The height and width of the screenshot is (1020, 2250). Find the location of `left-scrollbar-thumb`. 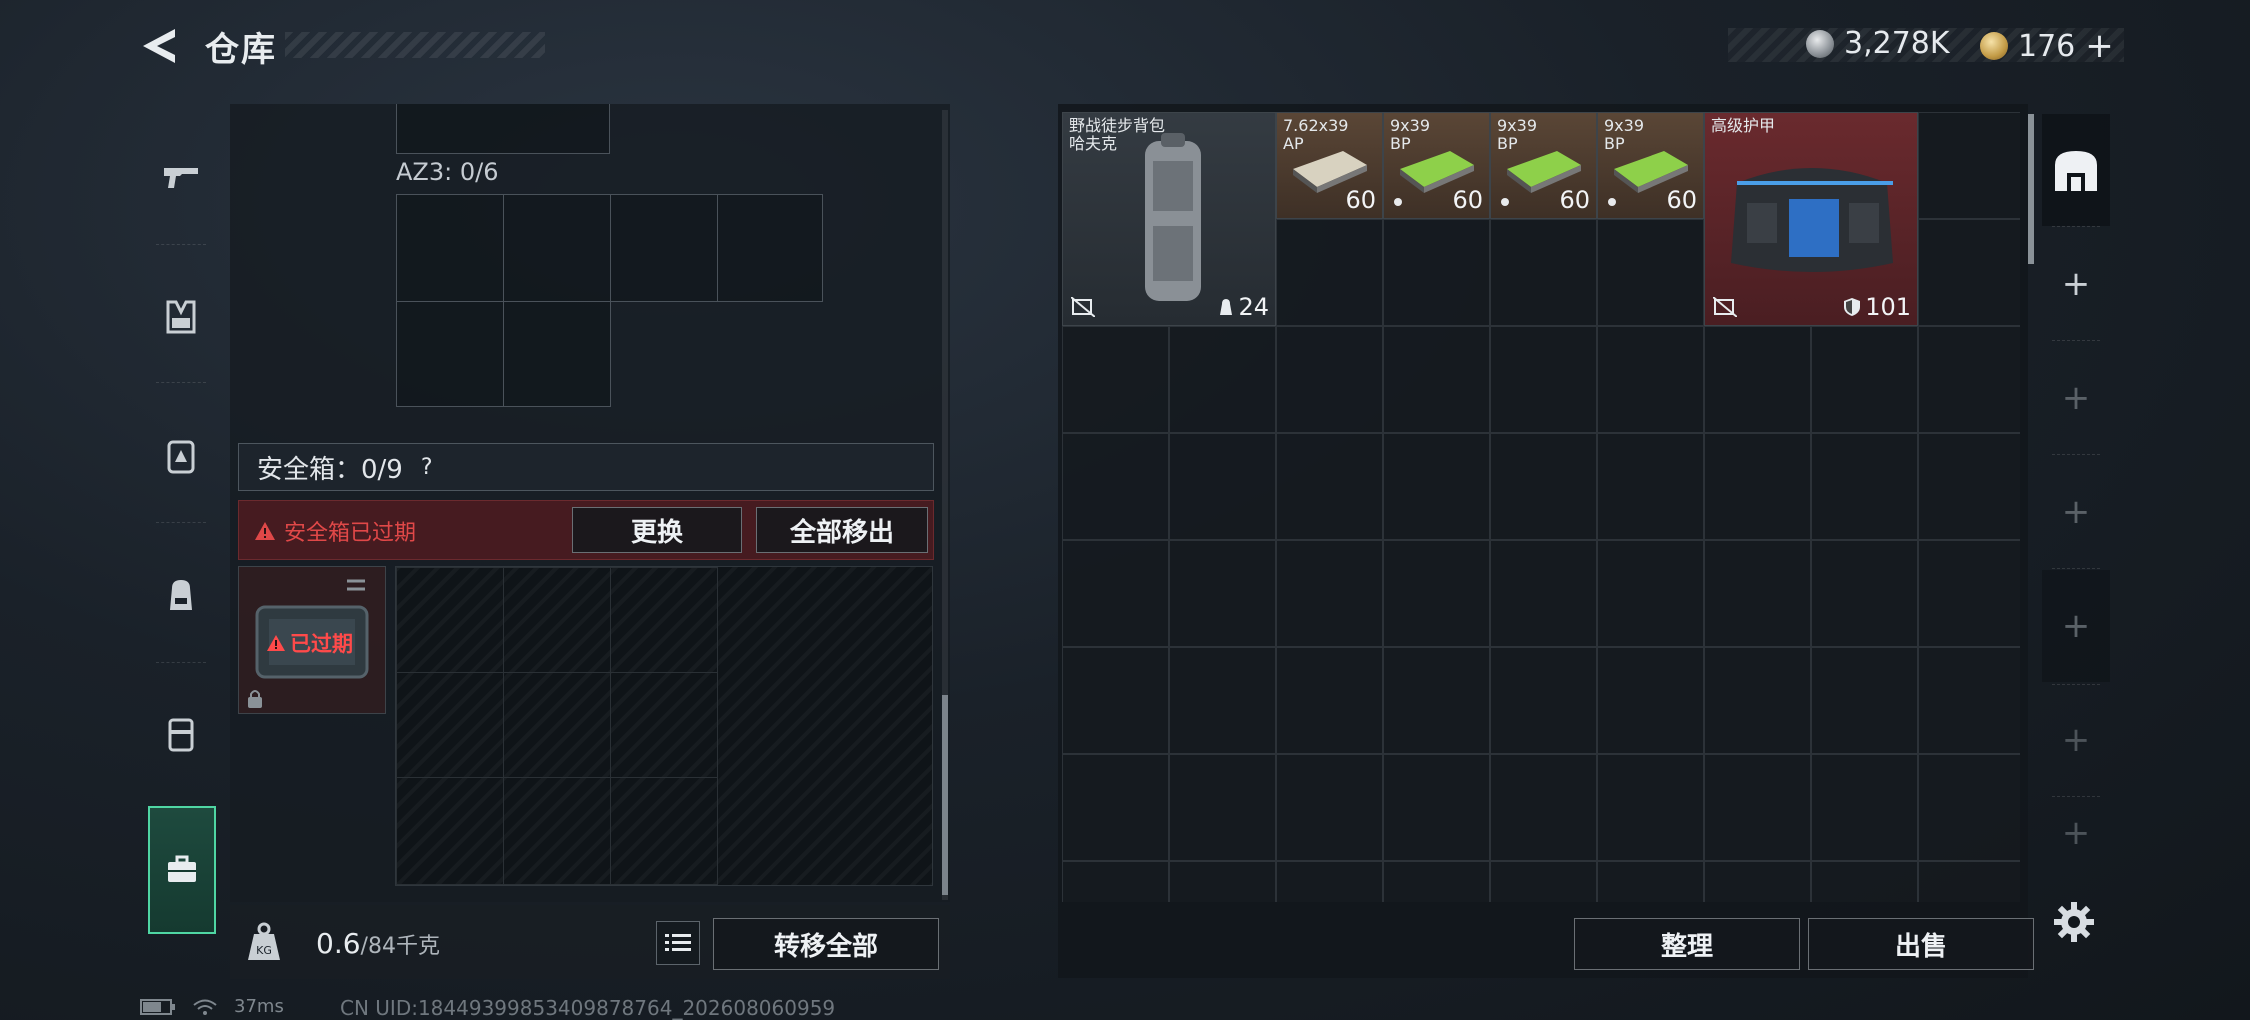

left-scrollbar-thumb is located at coordinates (945, 795).